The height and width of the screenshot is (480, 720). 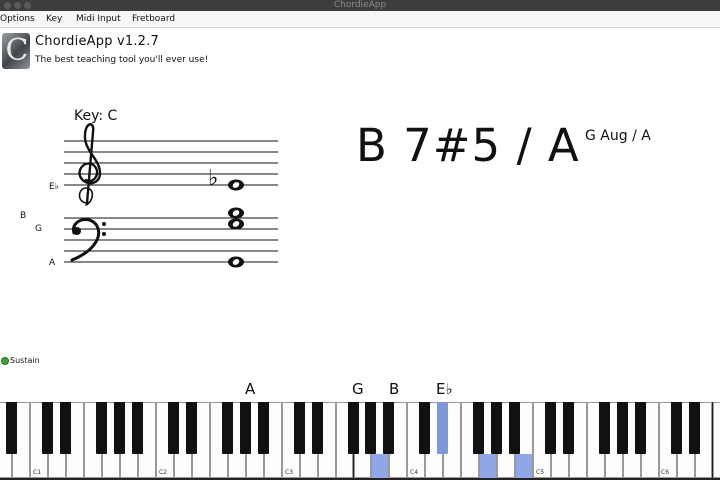 I want to click on black-key-cs2, so click(x=173, y=428).